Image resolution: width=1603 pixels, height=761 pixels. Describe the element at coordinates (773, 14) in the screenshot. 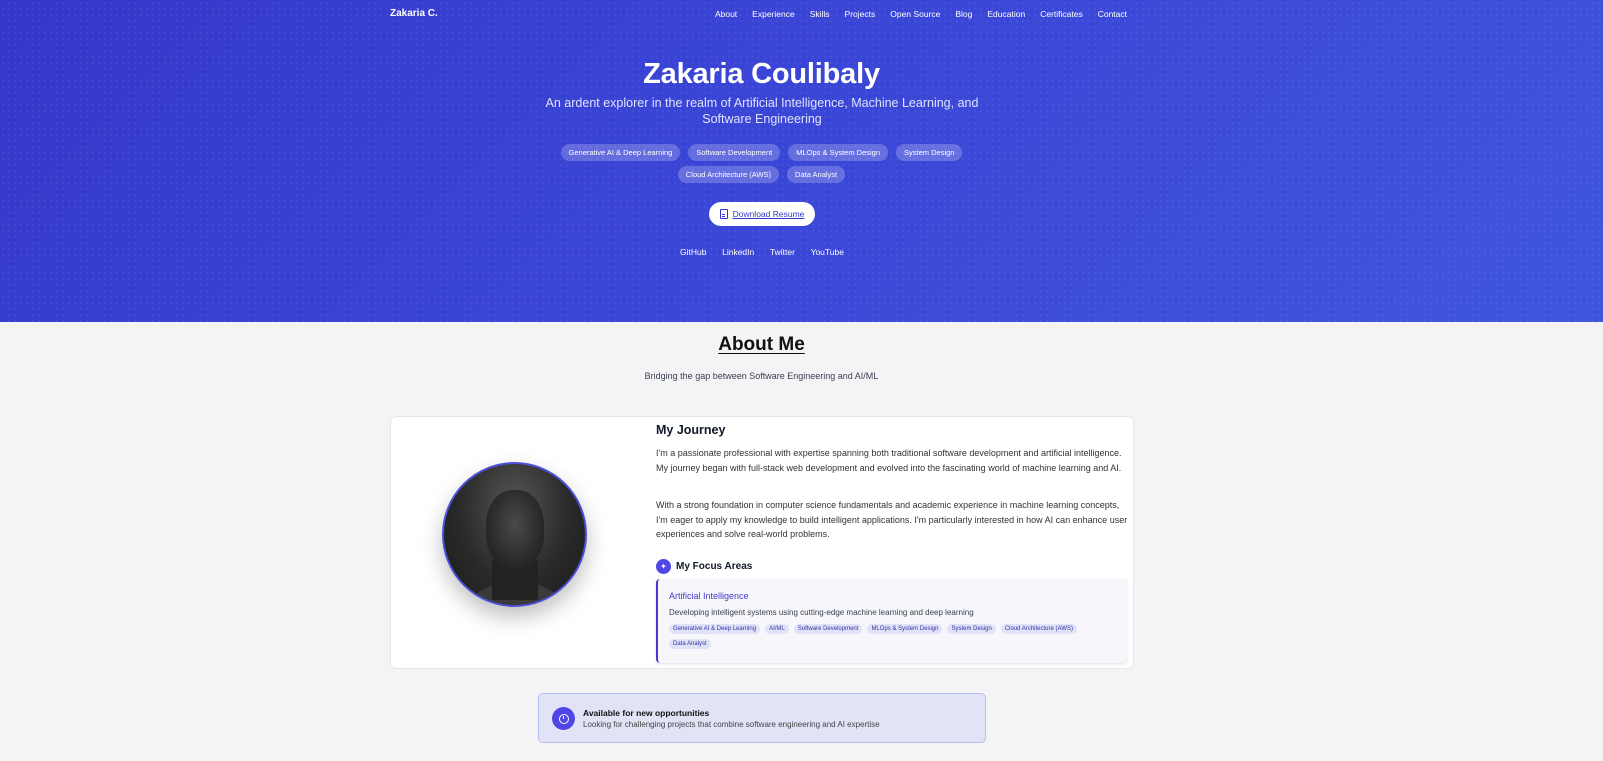

I see `nav-link-experience: Experience` at that location.